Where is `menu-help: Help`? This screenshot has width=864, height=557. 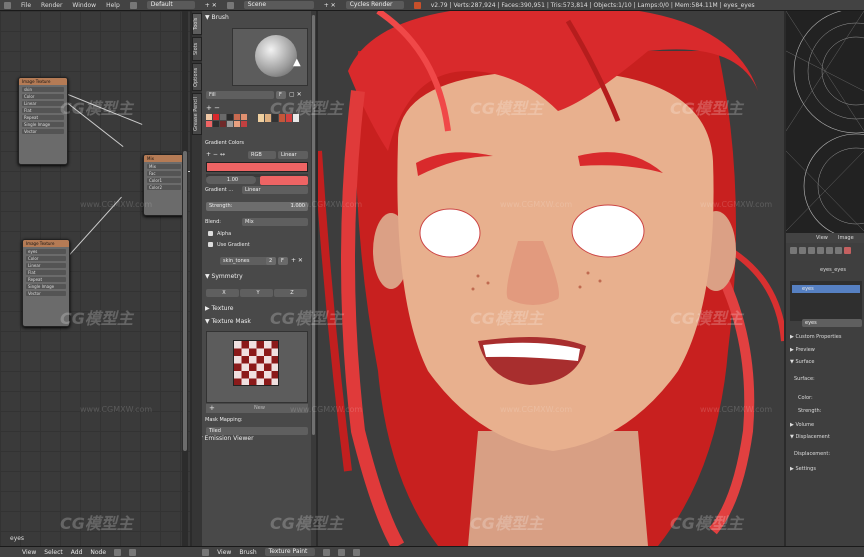
menu-help: Help is located at coordinates (113, 5).